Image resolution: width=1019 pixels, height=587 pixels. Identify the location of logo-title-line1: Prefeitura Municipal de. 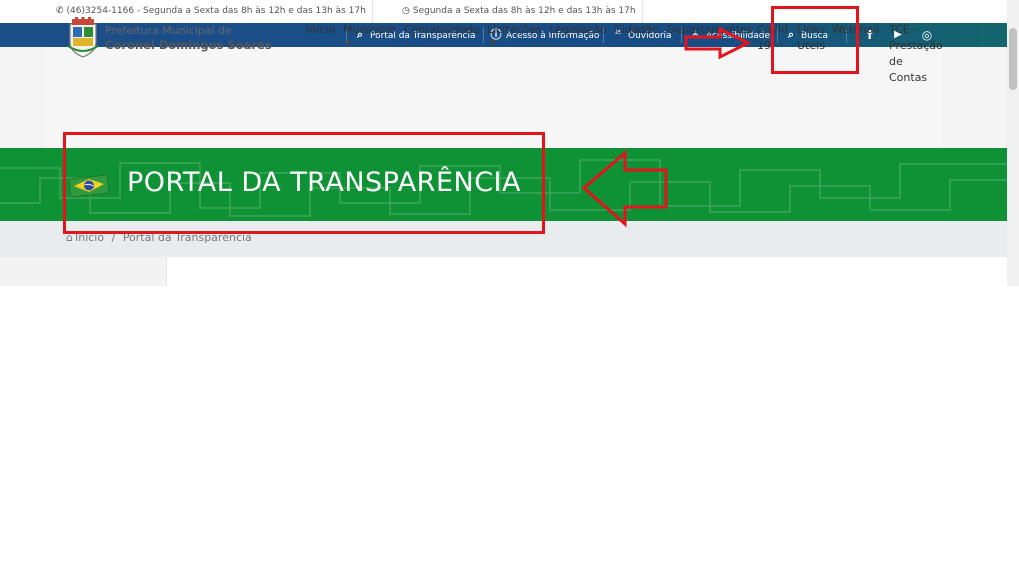
(168, 30).